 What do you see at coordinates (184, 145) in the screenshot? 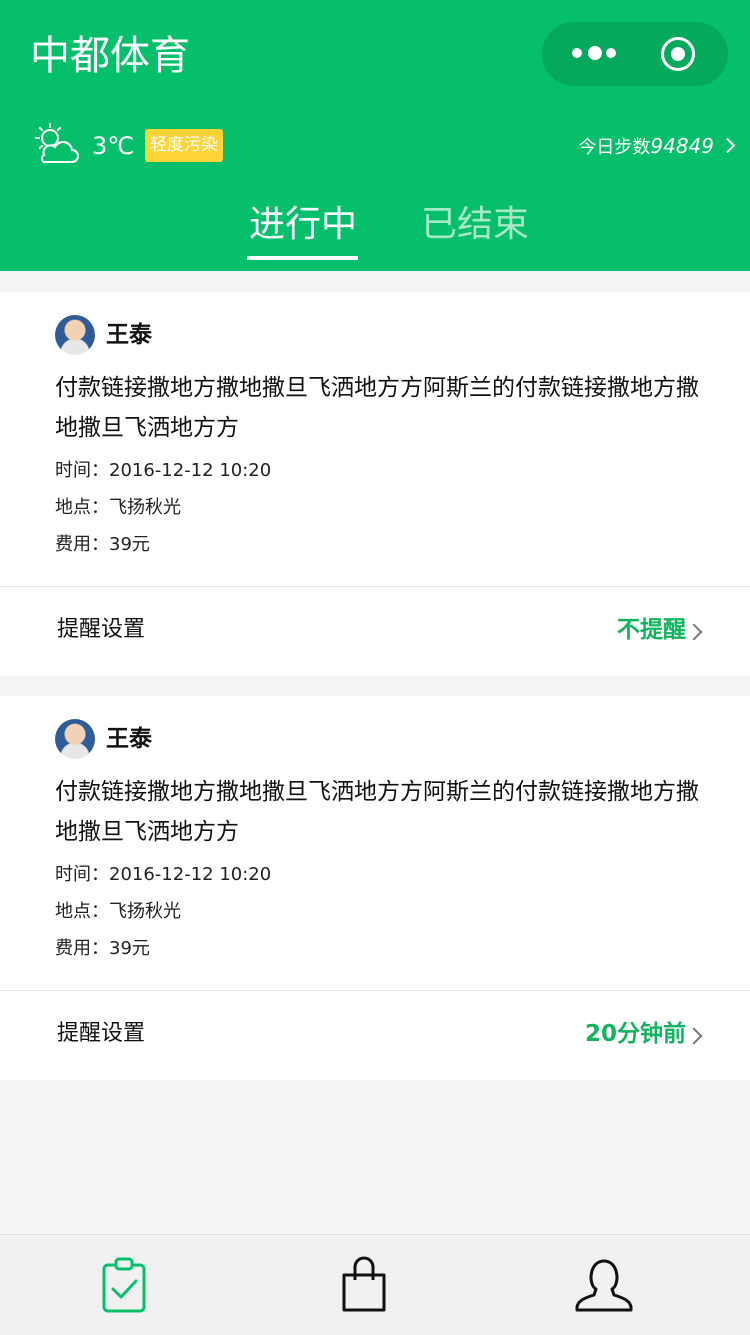
I see `air-quality-badge: 轻度污染` at bounding box center [184, 145].